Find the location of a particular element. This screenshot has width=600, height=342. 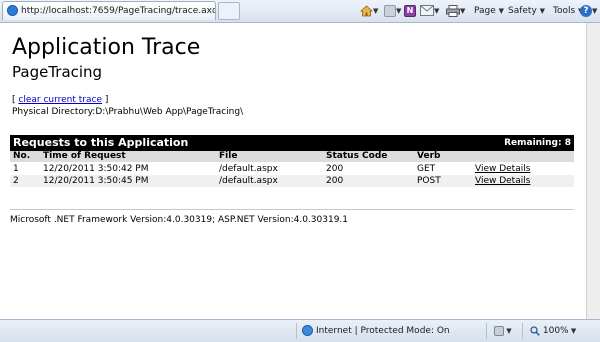

request-time: 12/20/2011 3:50:42 PM is located at coordinates (96, 169).